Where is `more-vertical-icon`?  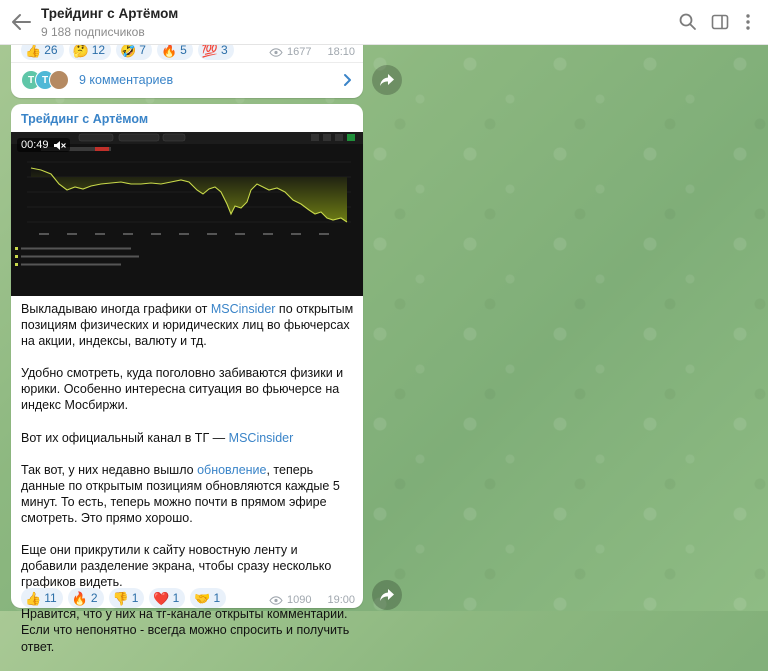
more-vertical-icon is located at coordinates (748, 22).